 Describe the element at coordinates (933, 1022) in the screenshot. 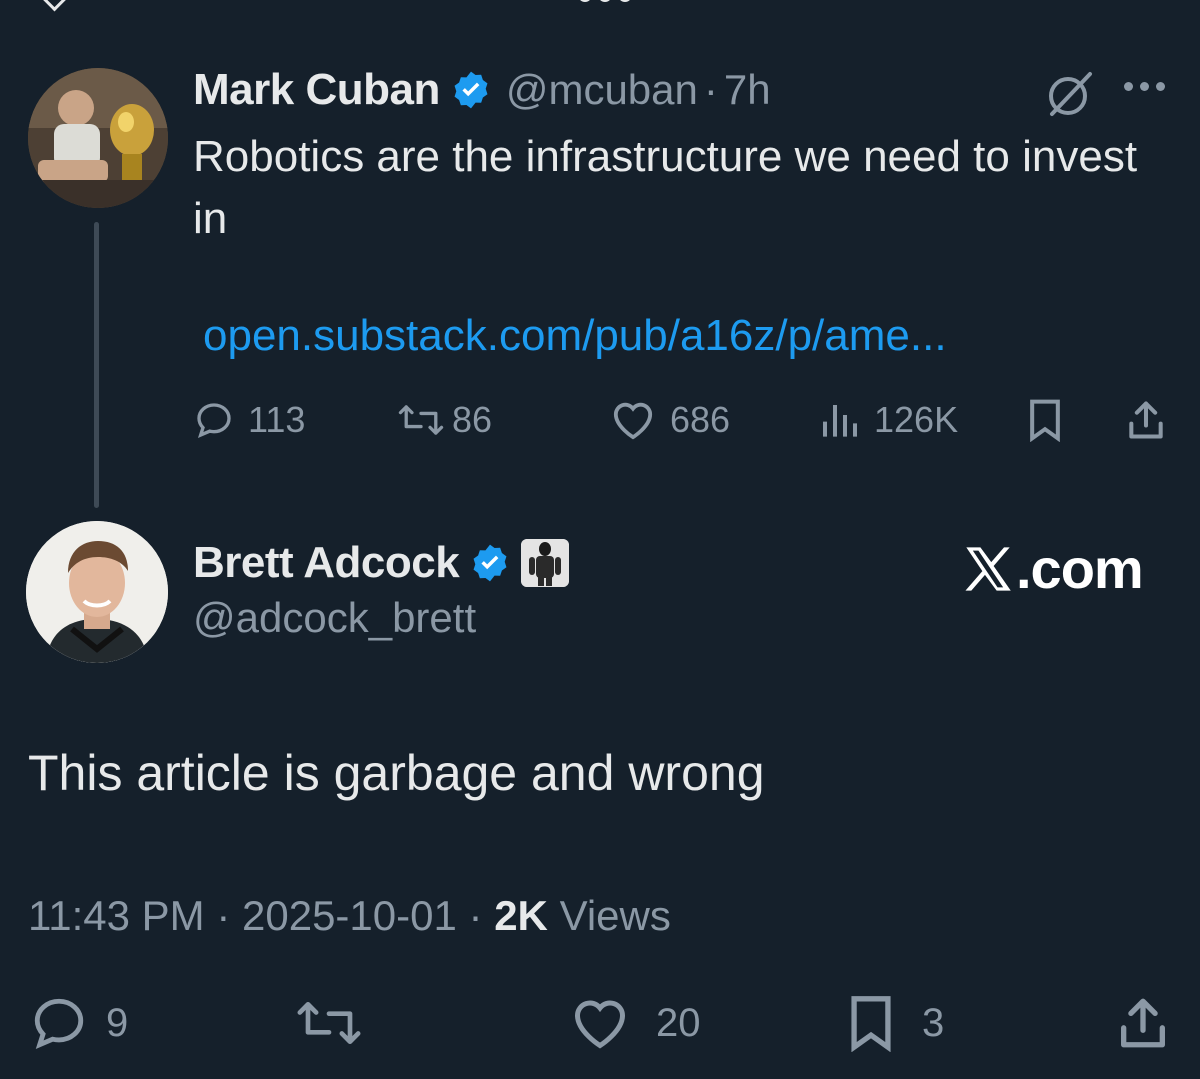

I see `bookmark-count: 3` at that location.